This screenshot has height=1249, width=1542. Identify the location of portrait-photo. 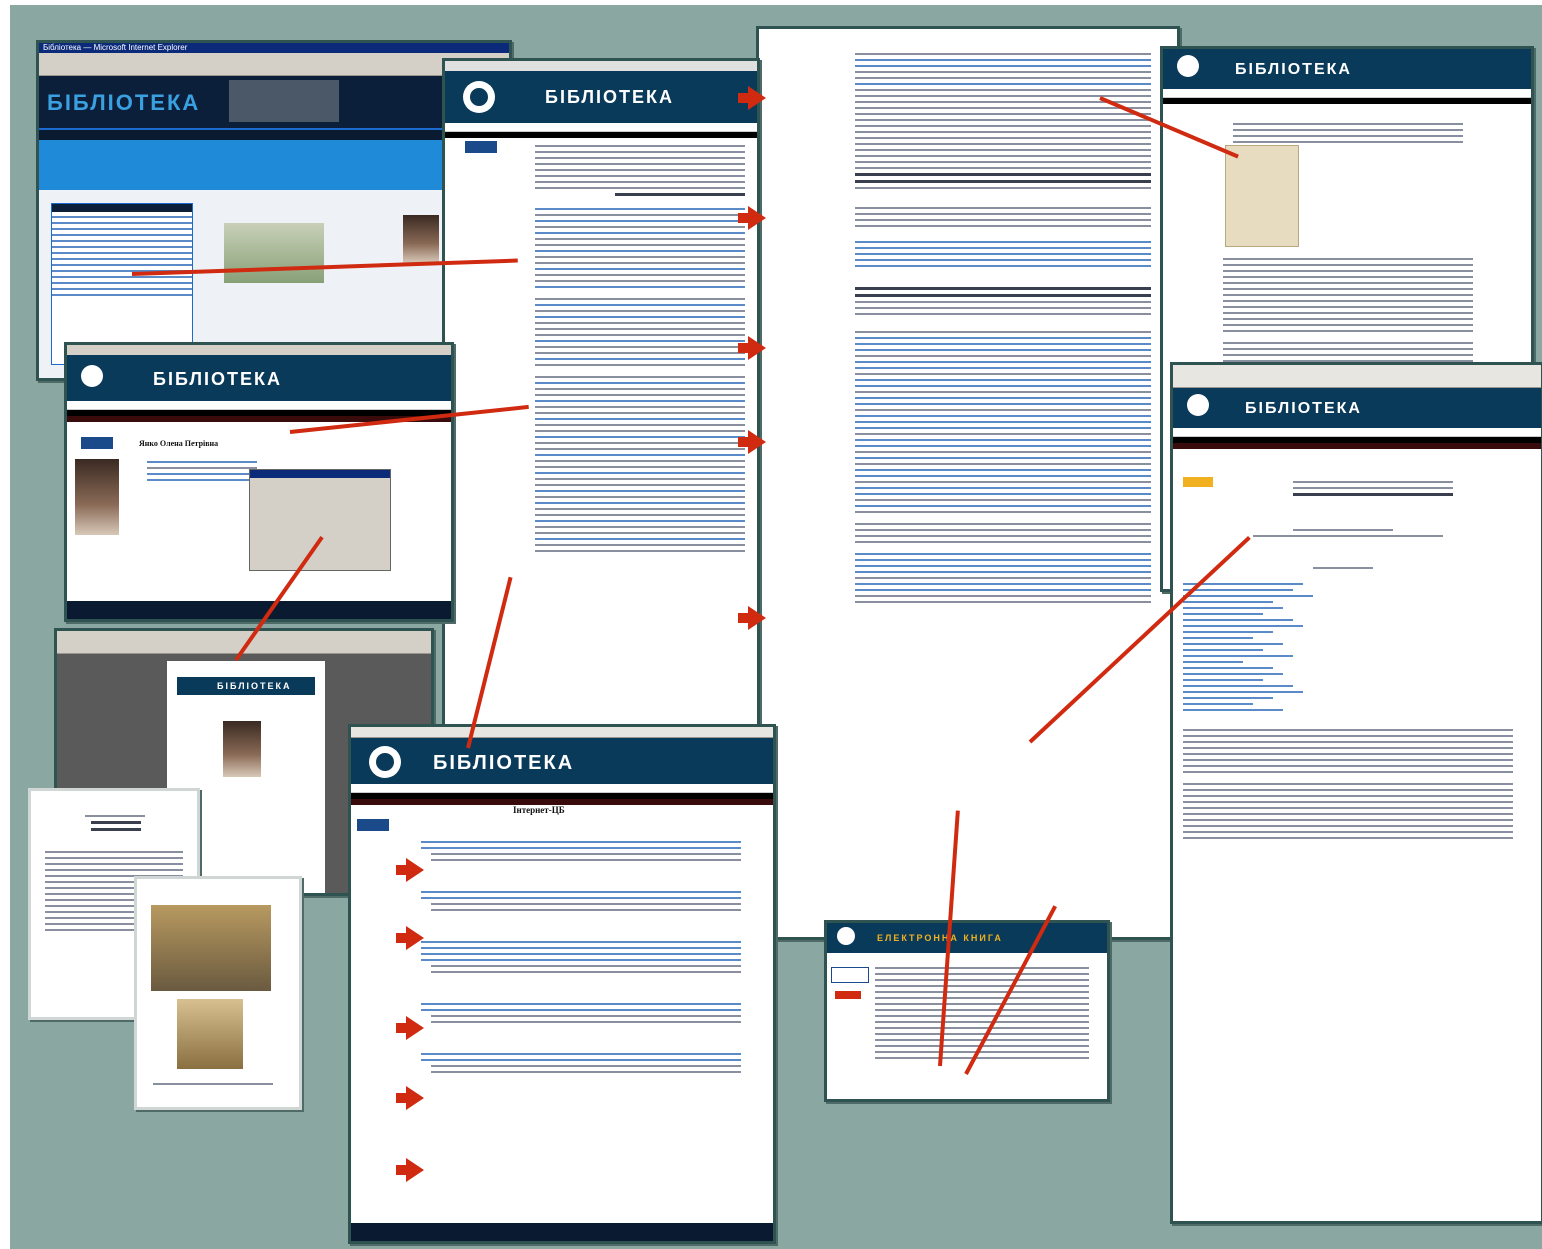
(421, 239).